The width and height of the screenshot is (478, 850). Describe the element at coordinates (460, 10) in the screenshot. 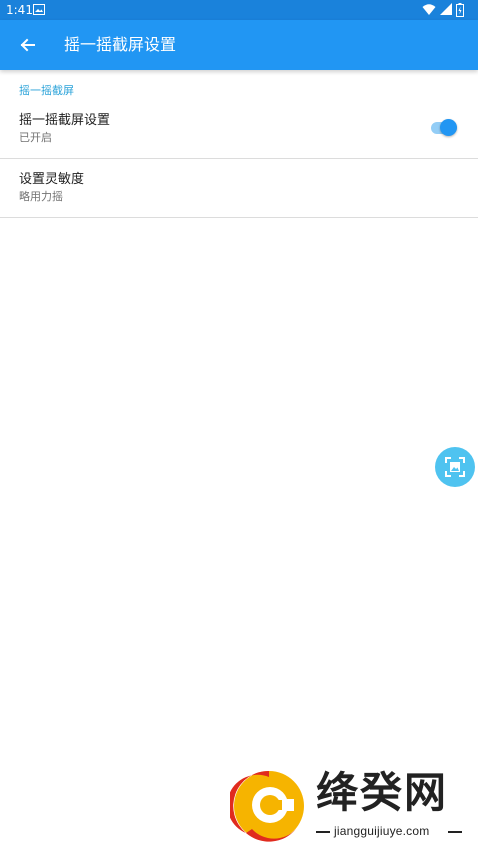

I see `battery-icon` at that location.